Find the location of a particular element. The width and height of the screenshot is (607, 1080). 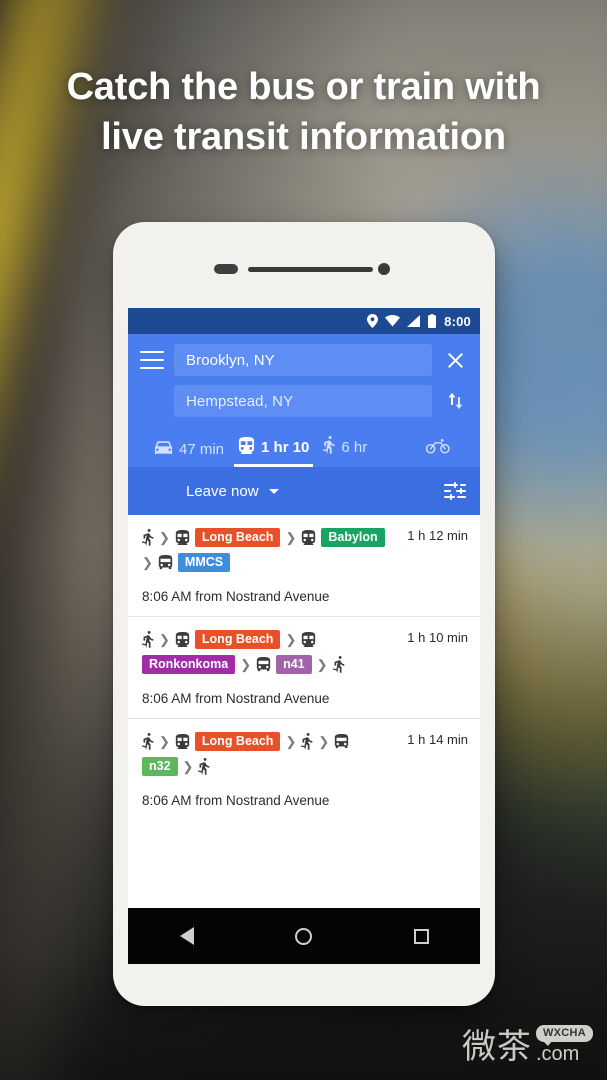

origin-input: Brooklyn, NY is located at coordinates (303, 360).